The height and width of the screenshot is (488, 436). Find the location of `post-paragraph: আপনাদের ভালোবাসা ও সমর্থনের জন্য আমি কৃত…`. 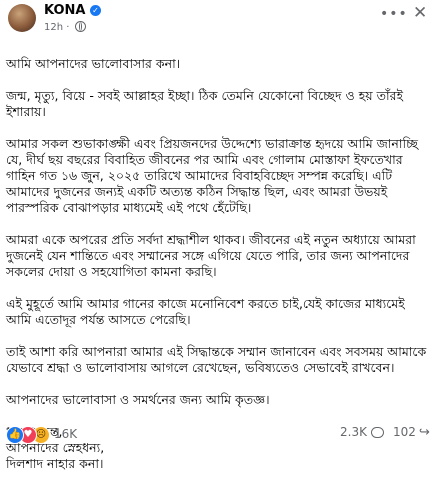

post-paragraph: আপনাদের ভালোবাসা ও সমর্থনের জন্য আমি কৃত… is located at coordinates (138, 399).